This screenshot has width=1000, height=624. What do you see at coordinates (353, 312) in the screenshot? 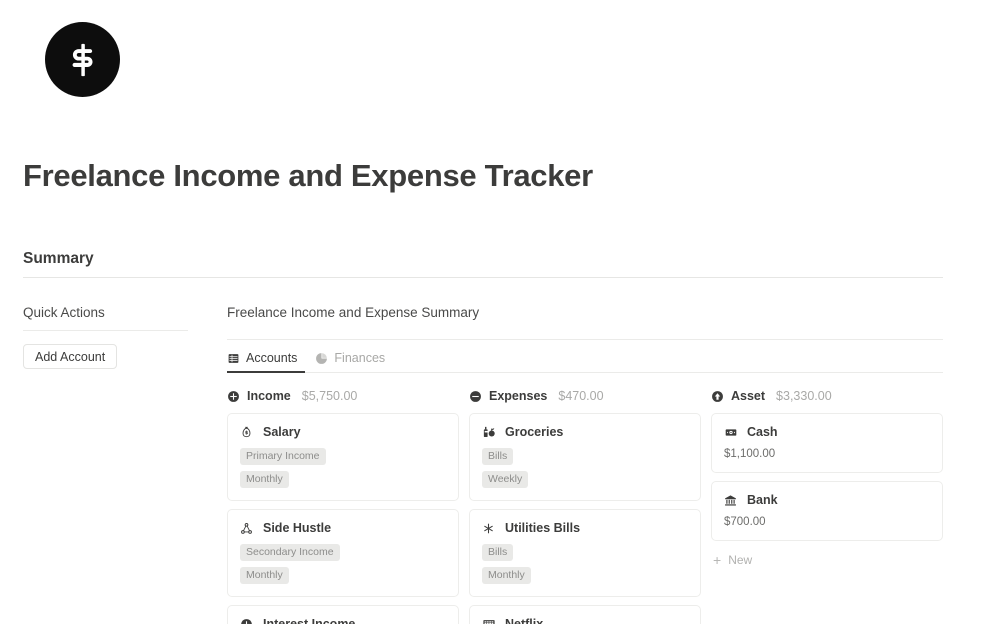
I see `board-title: Freelance Income and Expense Summary` at bounding box center [353, 312].